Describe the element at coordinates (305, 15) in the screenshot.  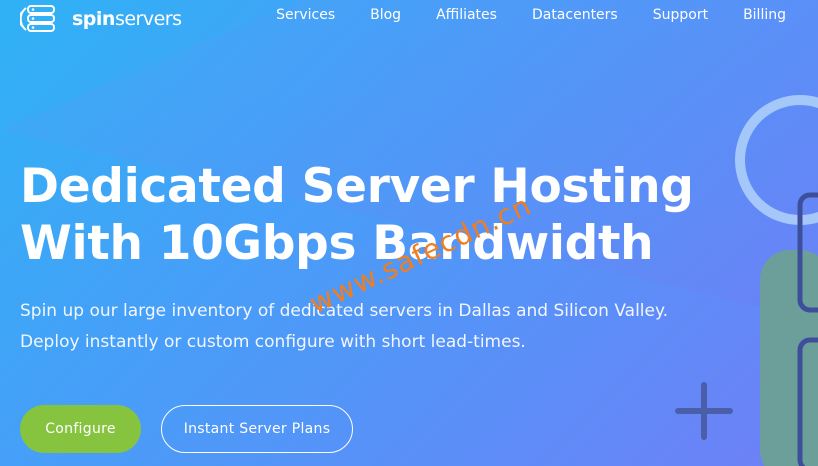
I see `nav-item-services: Services` at that location.